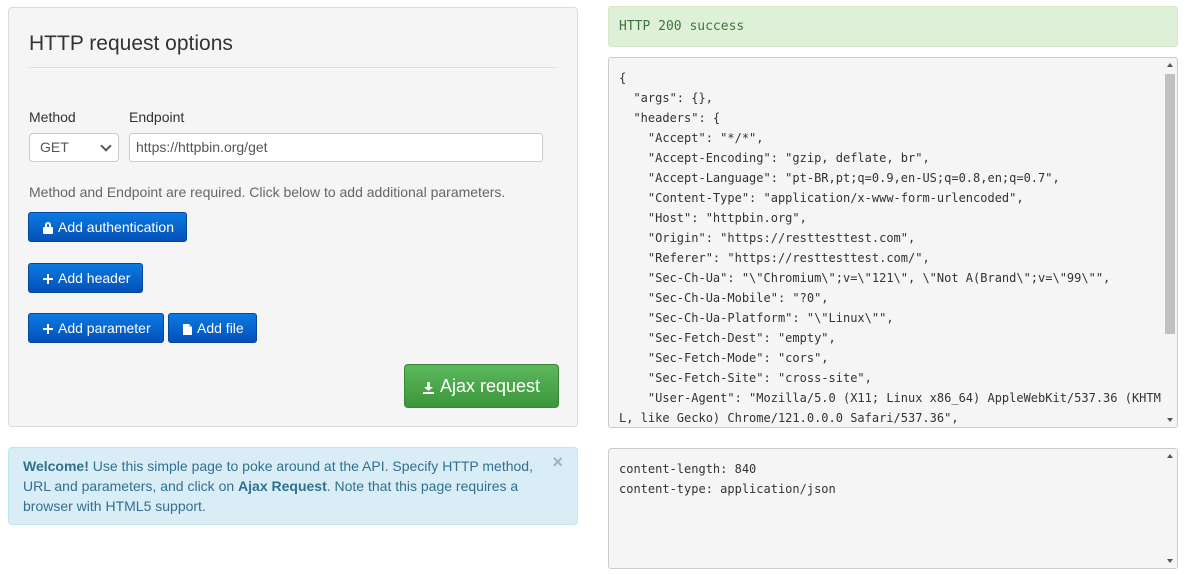 This screenshot has height=575, width=1188. Describe the element at coordinates (336, 147) in the screenshot. I see `endpoint-input: https://httpbin.org/get` at that location.